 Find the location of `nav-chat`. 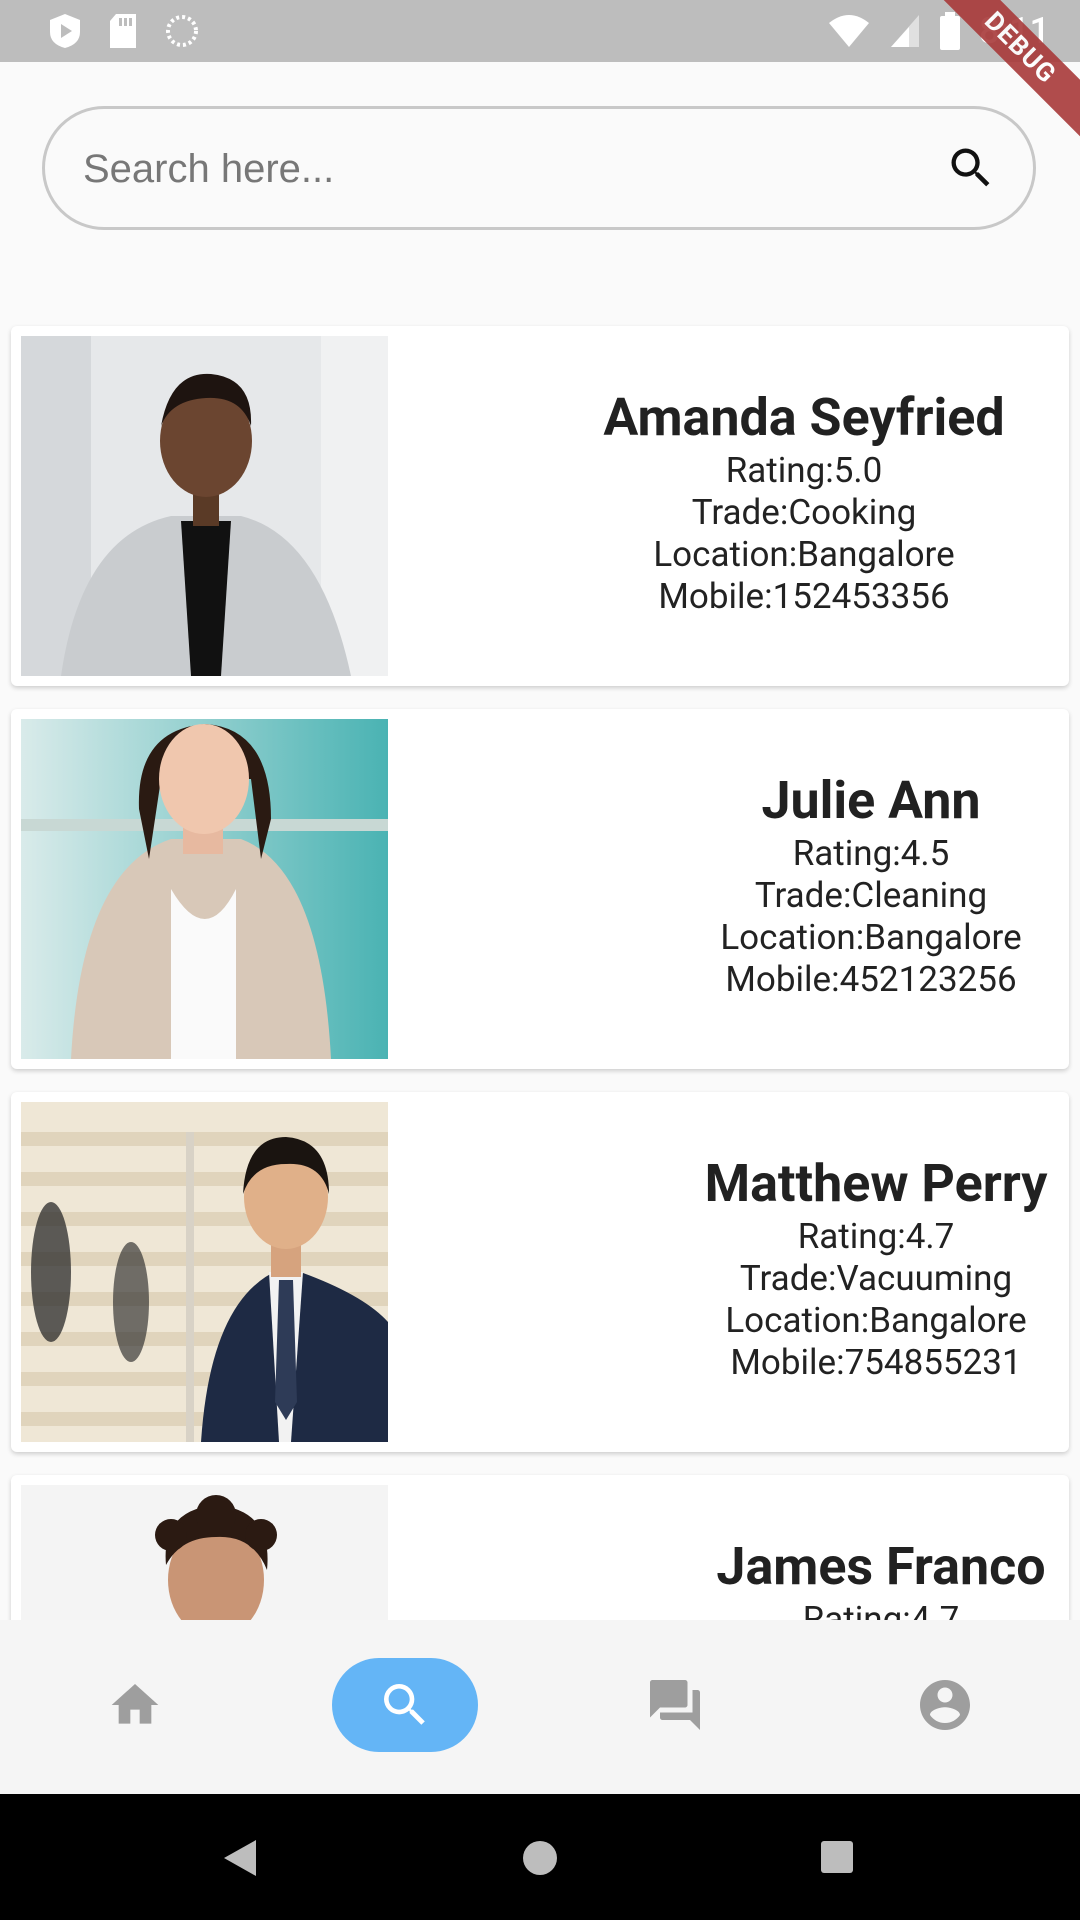

nav-chat is located at coordinates (675, 1705).